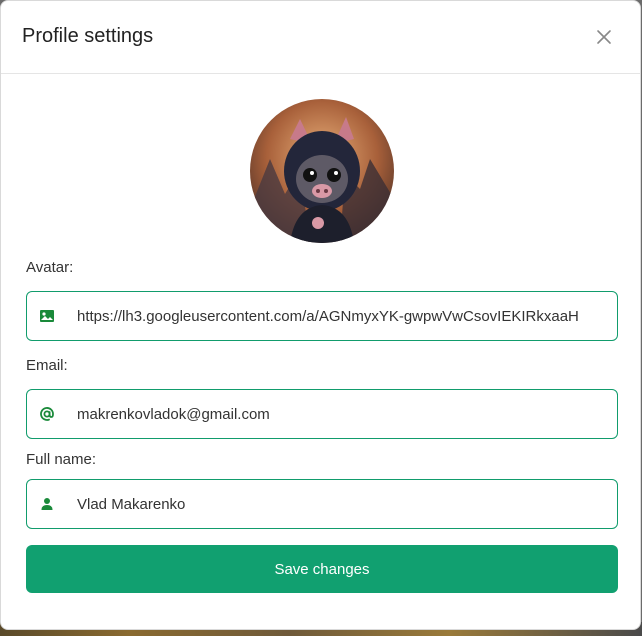 This screenshot has width=642, height=636. I want to click on avatar-url-input, so click(344, 316).